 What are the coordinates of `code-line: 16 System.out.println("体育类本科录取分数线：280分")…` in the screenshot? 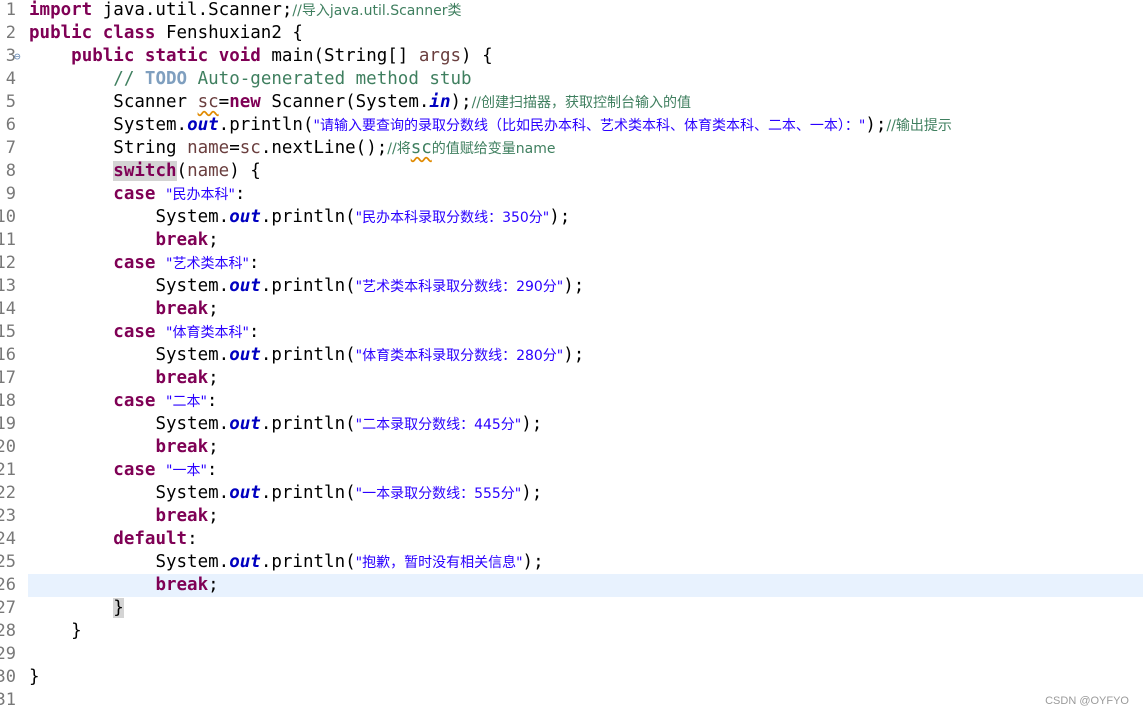 It's located at (571, 355).